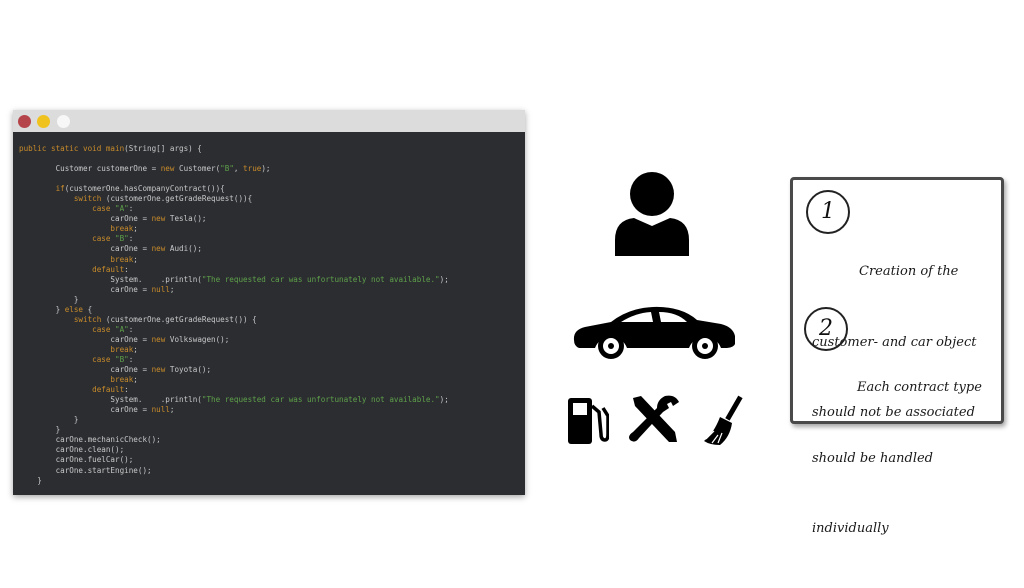 The height and width of the screenshot is (588, 1024). I want to click on minimize-dot-icon, so click(43, 121).